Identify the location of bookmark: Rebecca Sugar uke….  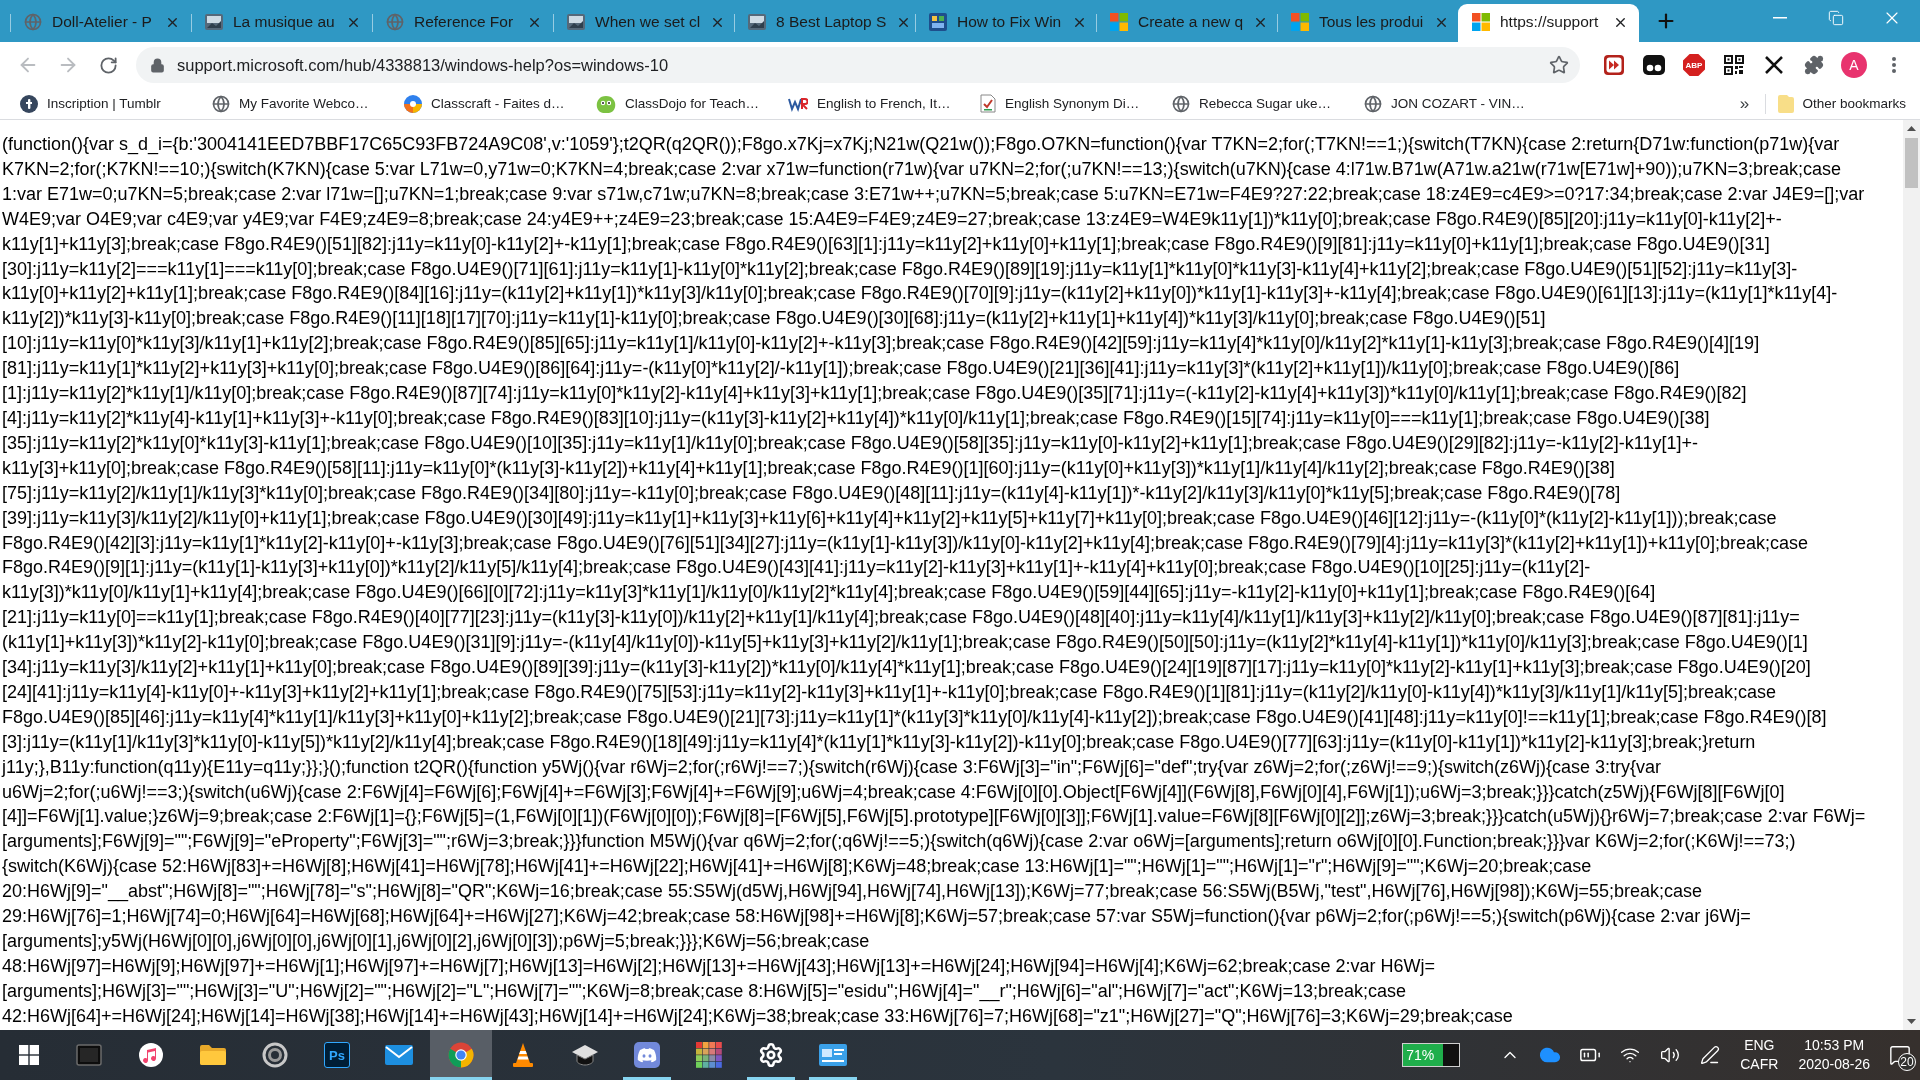
(1262, 103).